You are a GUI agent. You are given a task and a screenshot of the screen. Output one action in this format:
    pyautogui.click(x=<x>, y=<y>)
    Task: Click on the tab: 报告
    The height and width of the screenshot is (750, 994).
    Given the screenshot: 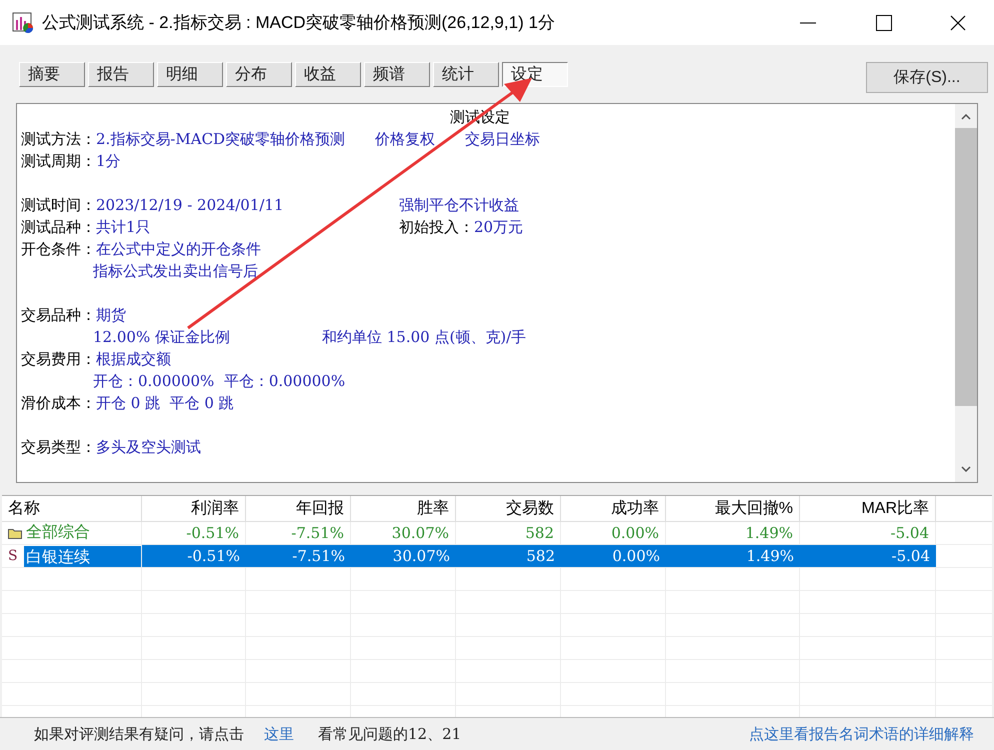 What is the action you would take?
    pyautogui.click(x=121, y=74)
    